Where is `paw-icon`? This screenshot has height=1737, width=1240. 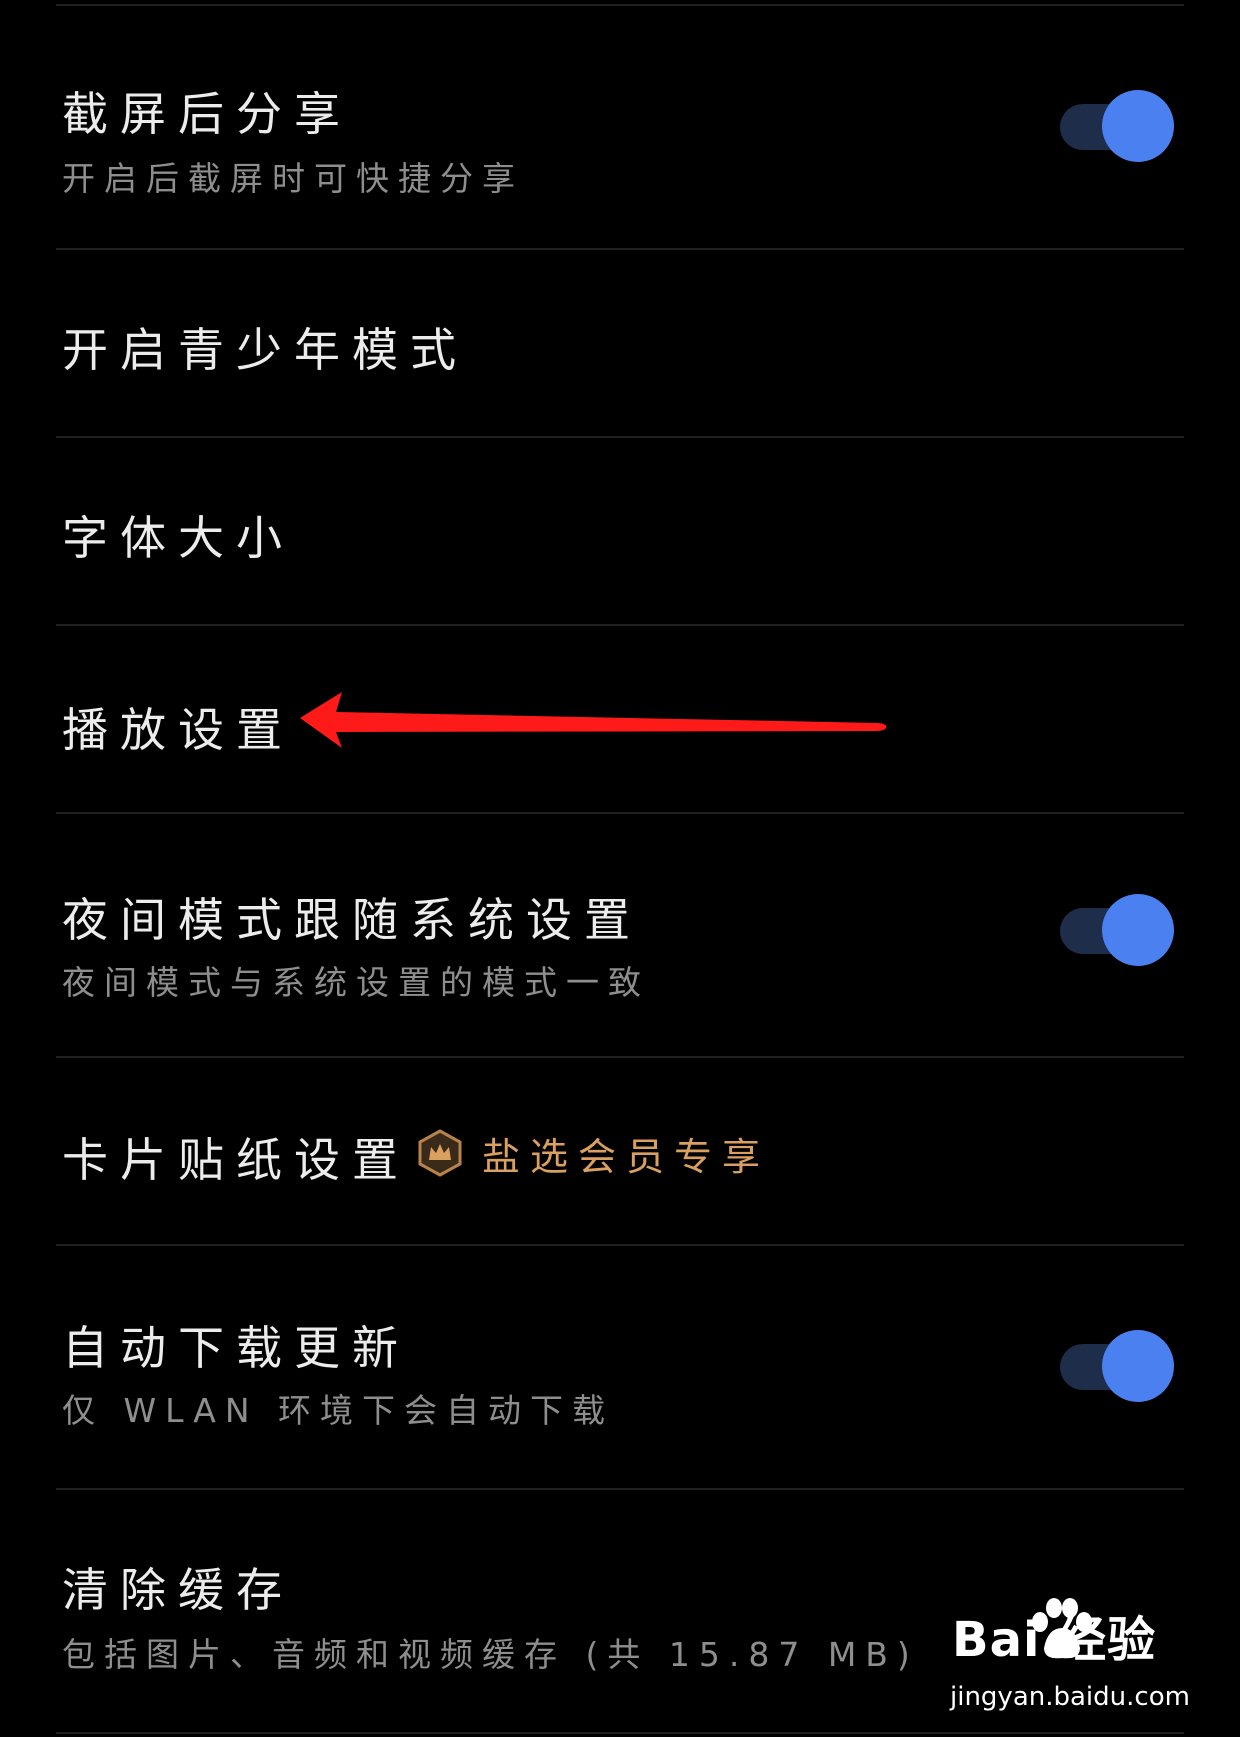
paw-icon is located at coordinates (1062, 1628).